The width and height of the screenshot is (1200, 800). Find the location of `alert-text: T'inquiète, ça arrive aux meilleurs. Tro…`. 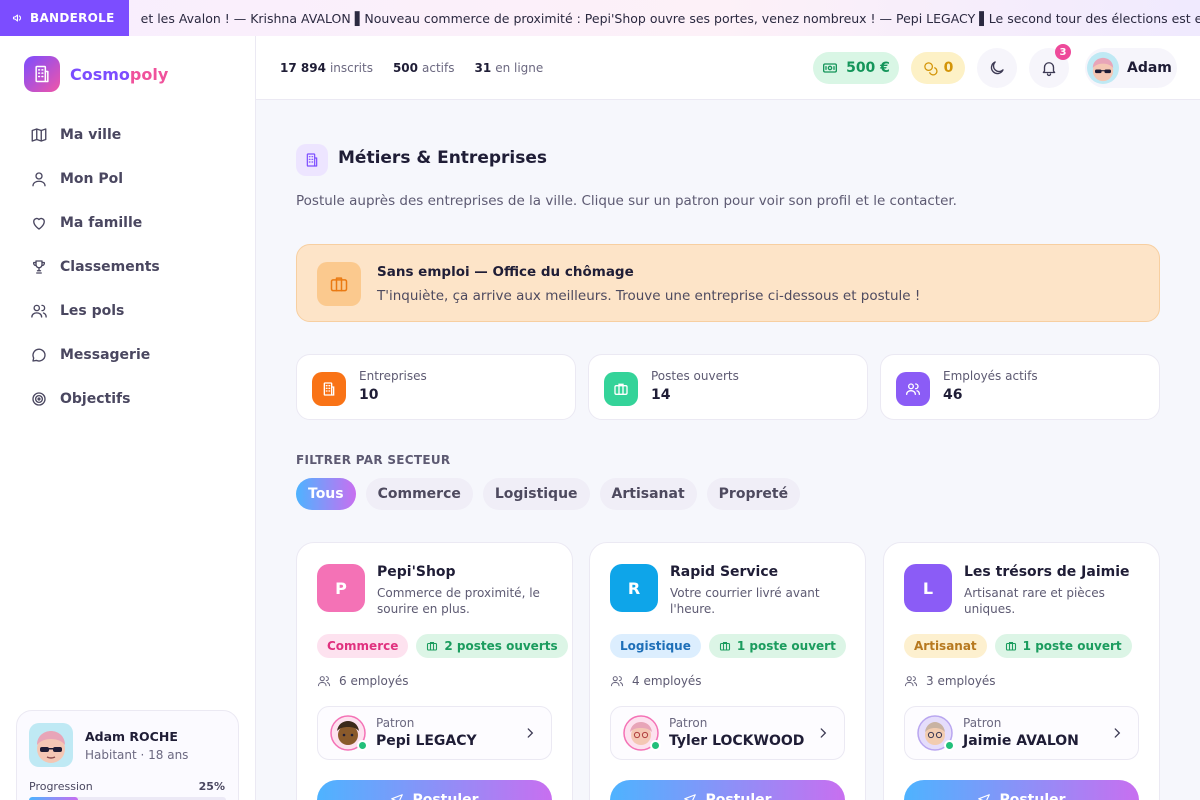

alert-text: T'inquiète, ça arrive aux meilleurs. Tro… is located at coordinates (649, 296).